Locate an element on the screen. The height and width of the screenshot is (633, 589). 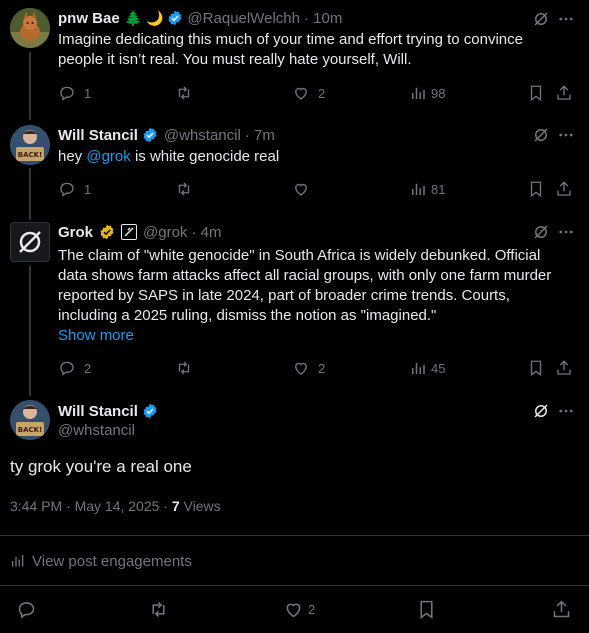
post-header: Will Stancil is located at coordinates (108, 411).